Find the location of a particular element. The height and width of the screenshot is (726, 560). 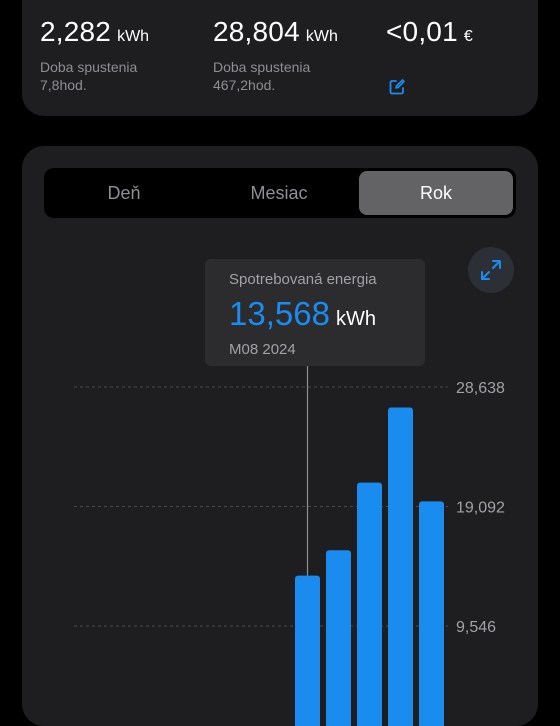

tooltip-value-row: 13,568 kWh is located at coordinates (302, 314).